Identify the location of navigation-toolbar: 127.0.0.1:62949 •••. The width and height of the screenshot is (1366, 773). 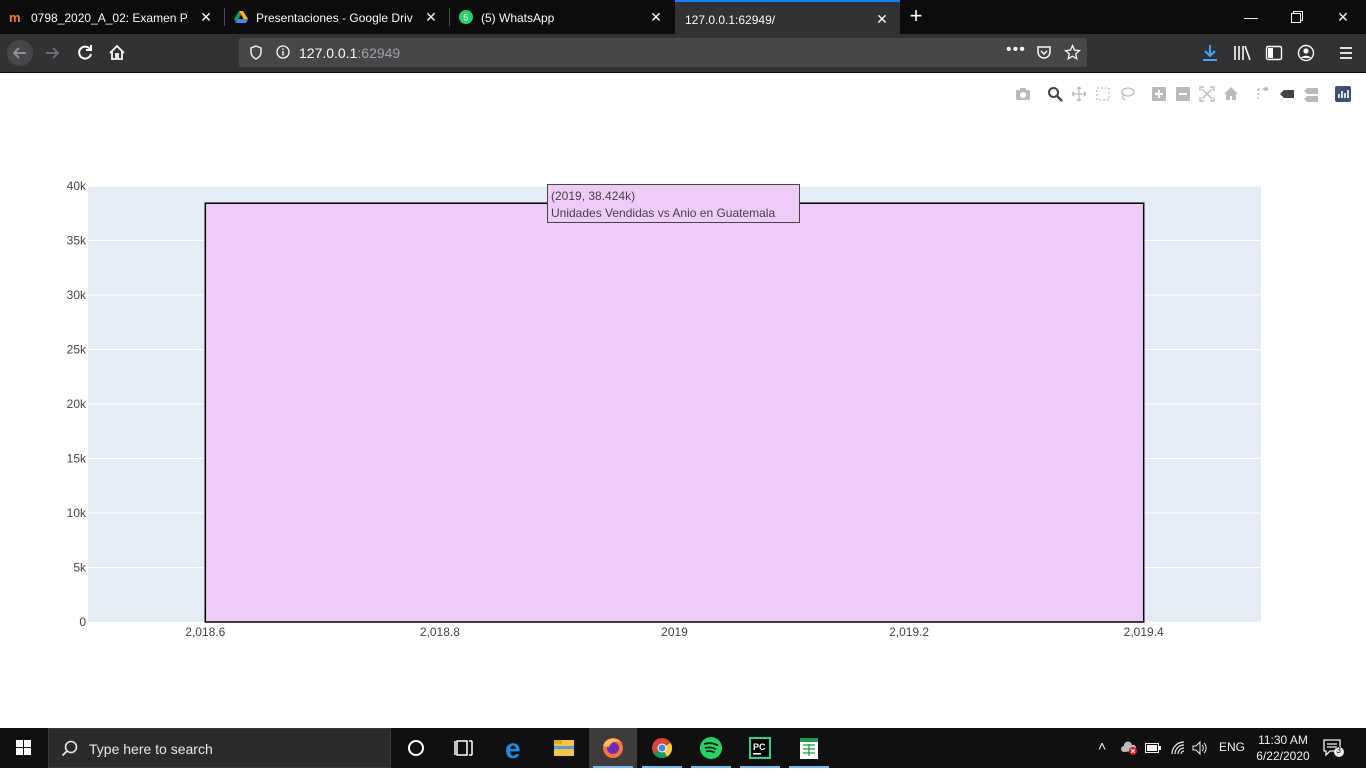
(683, 53).